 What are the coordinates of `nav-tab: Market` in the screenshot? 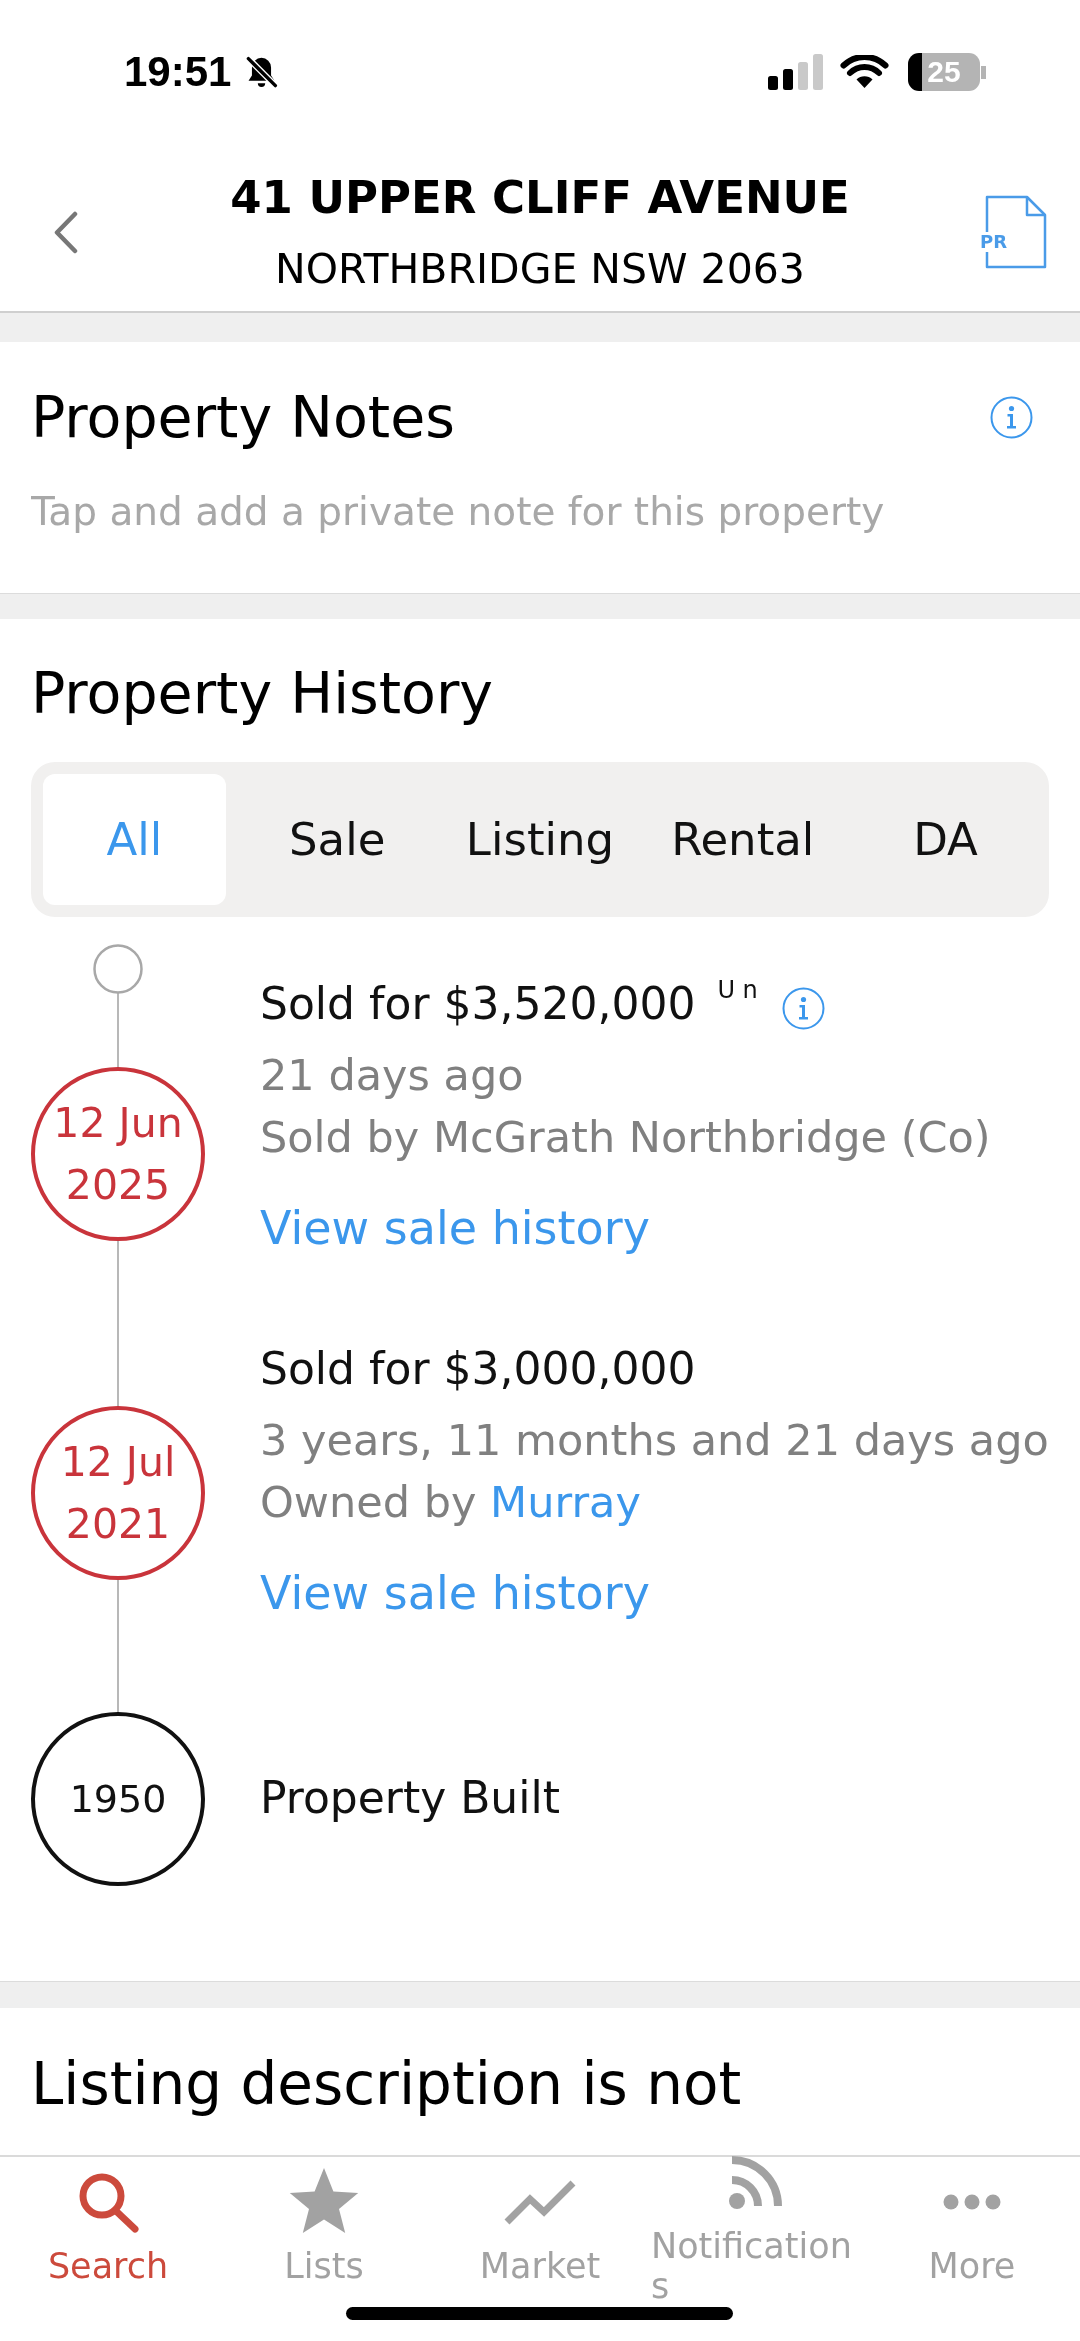 It's located at (540, 2227).